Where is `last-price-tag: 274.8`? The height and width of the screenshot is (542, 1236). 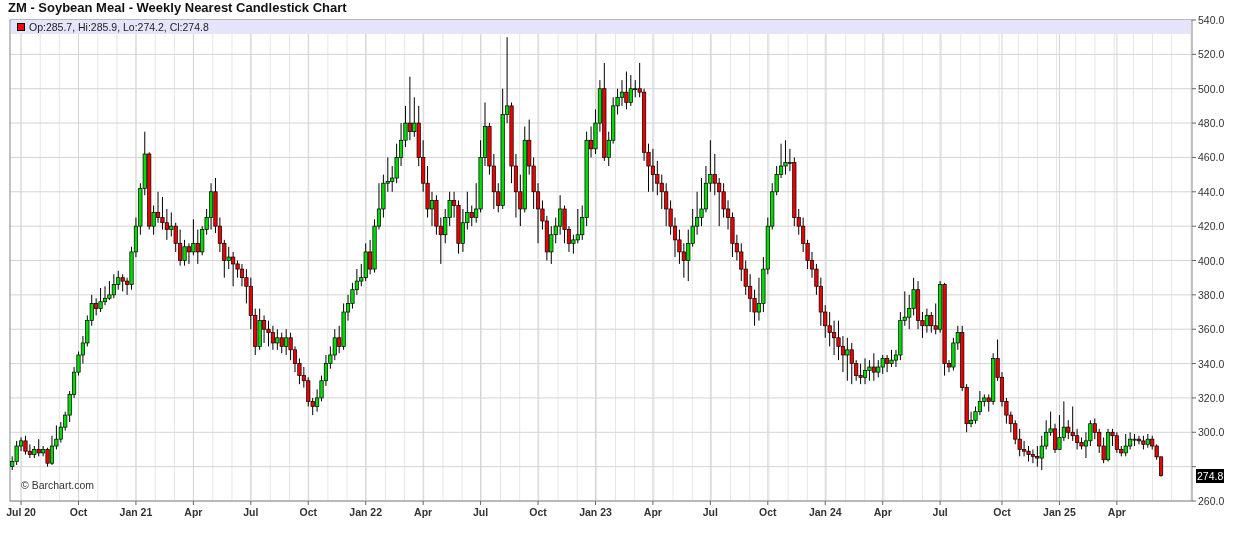 last-price-tag: 274.8 is located at coordinates (1210, 475).